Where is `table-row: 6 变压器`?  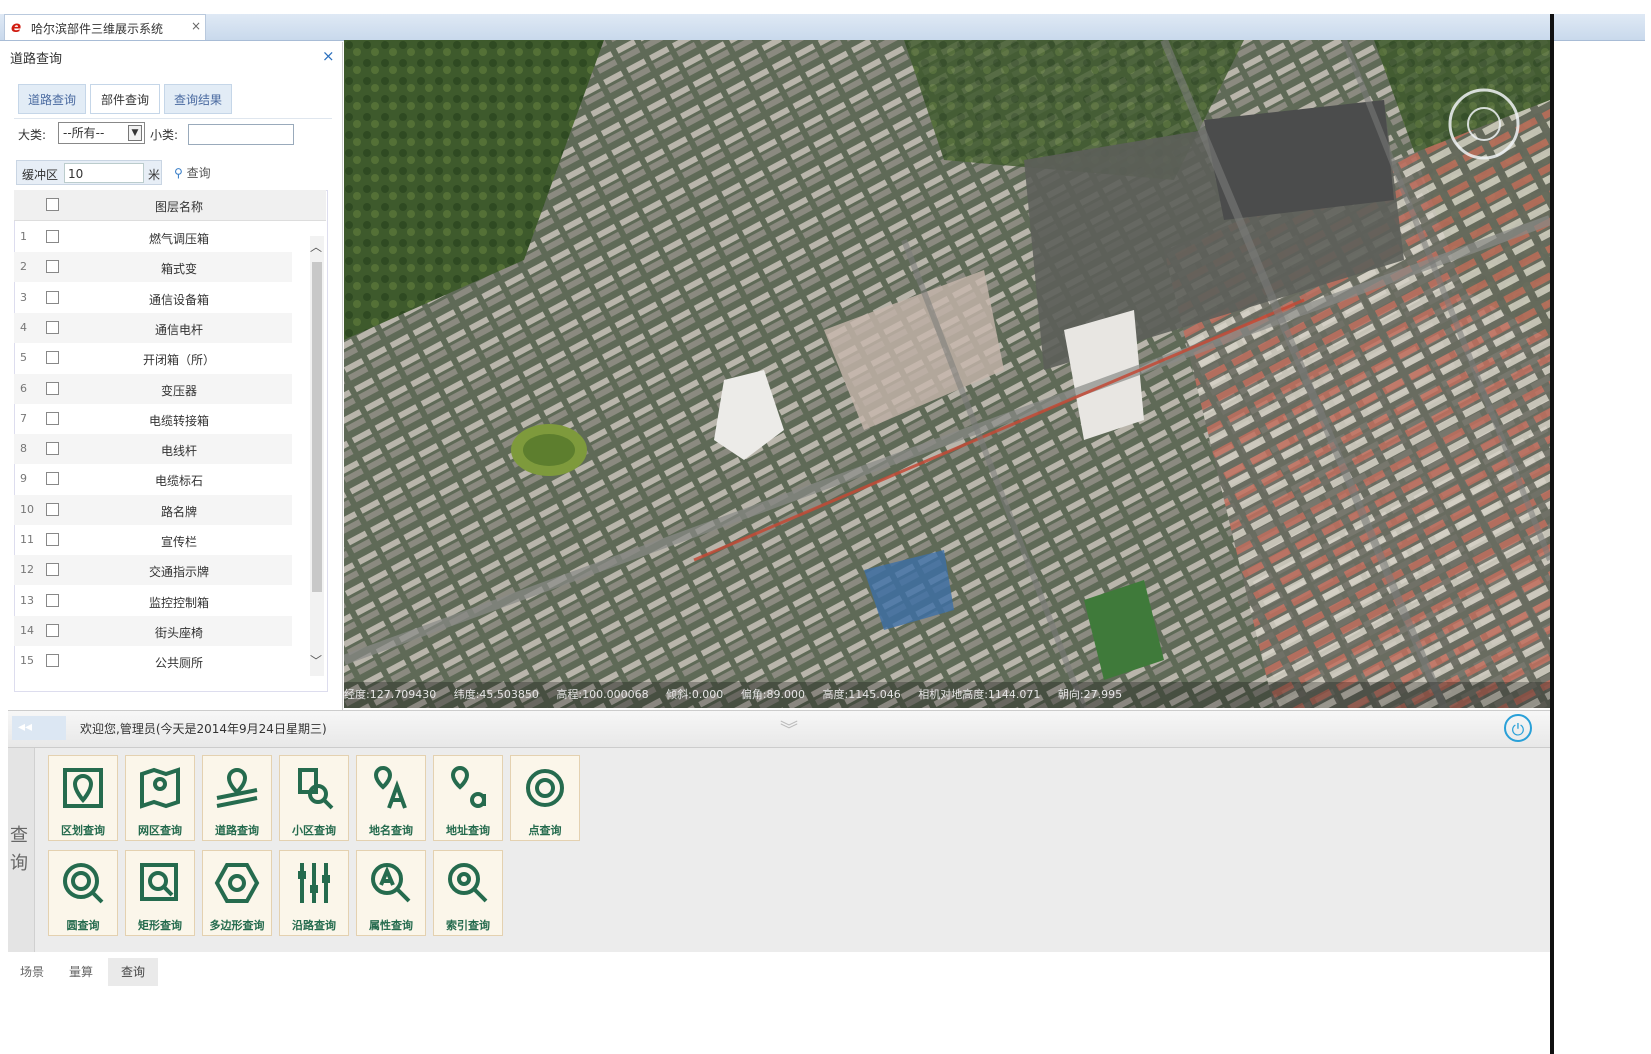
table-row: 6 变压器 is located at coordinates (153, 388).